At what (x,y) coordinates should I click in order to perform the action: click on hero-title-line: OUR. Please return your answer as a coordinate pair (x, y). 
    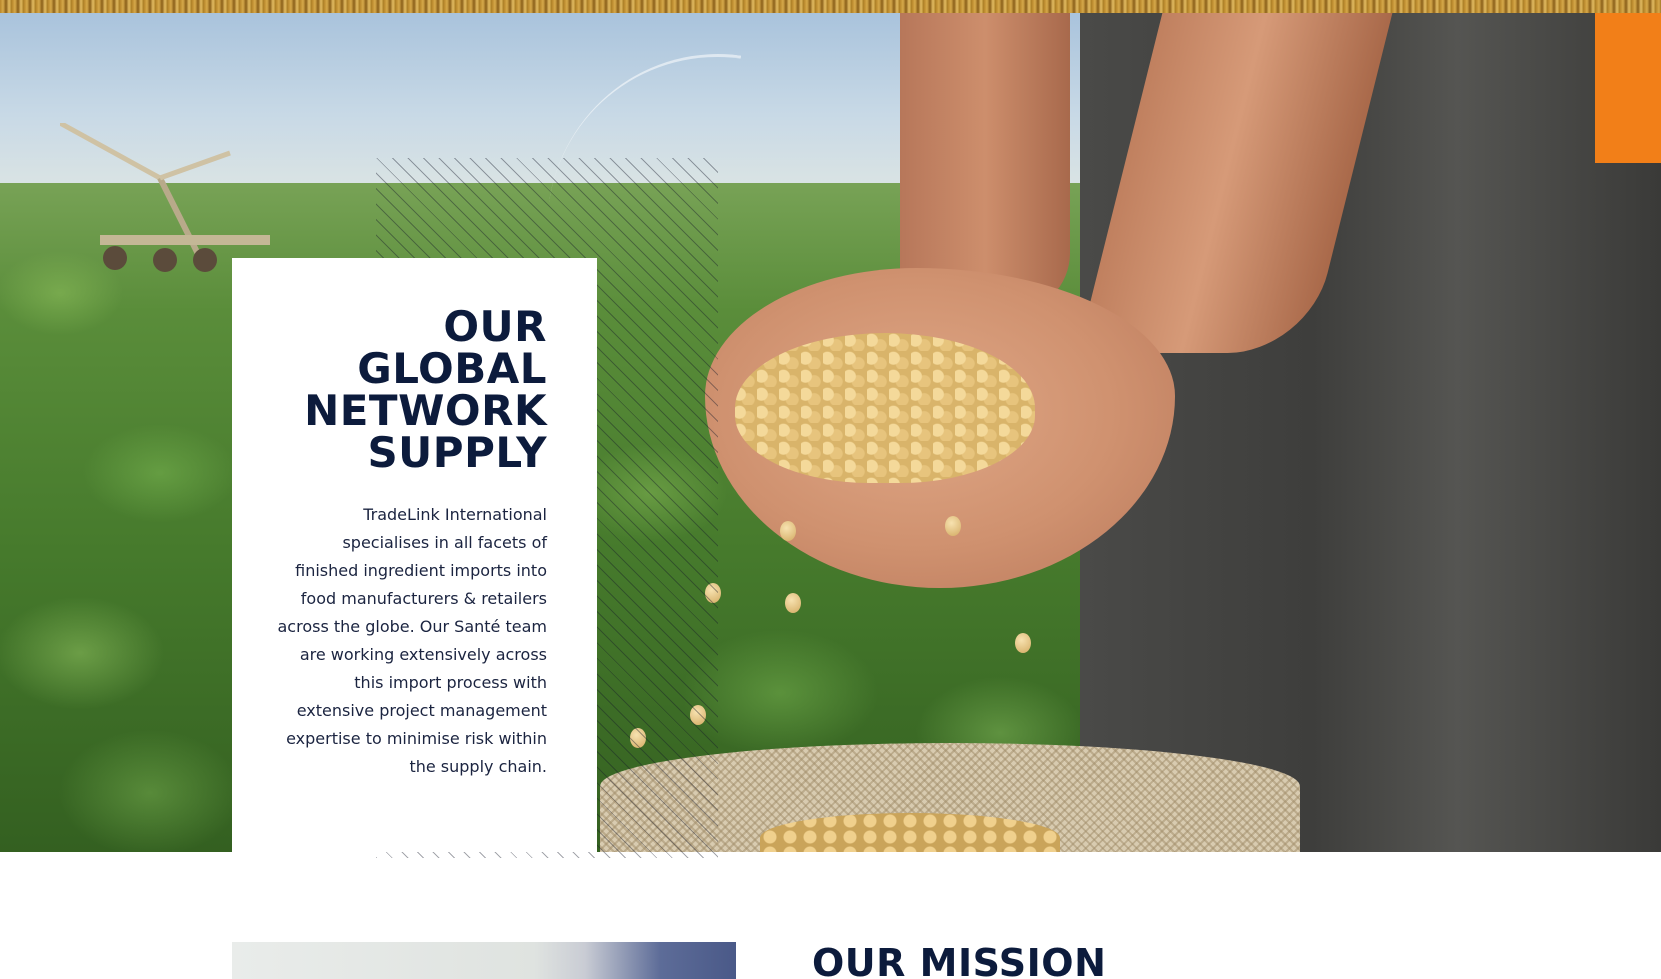
    Looking at the image, I should click on (495, 326).